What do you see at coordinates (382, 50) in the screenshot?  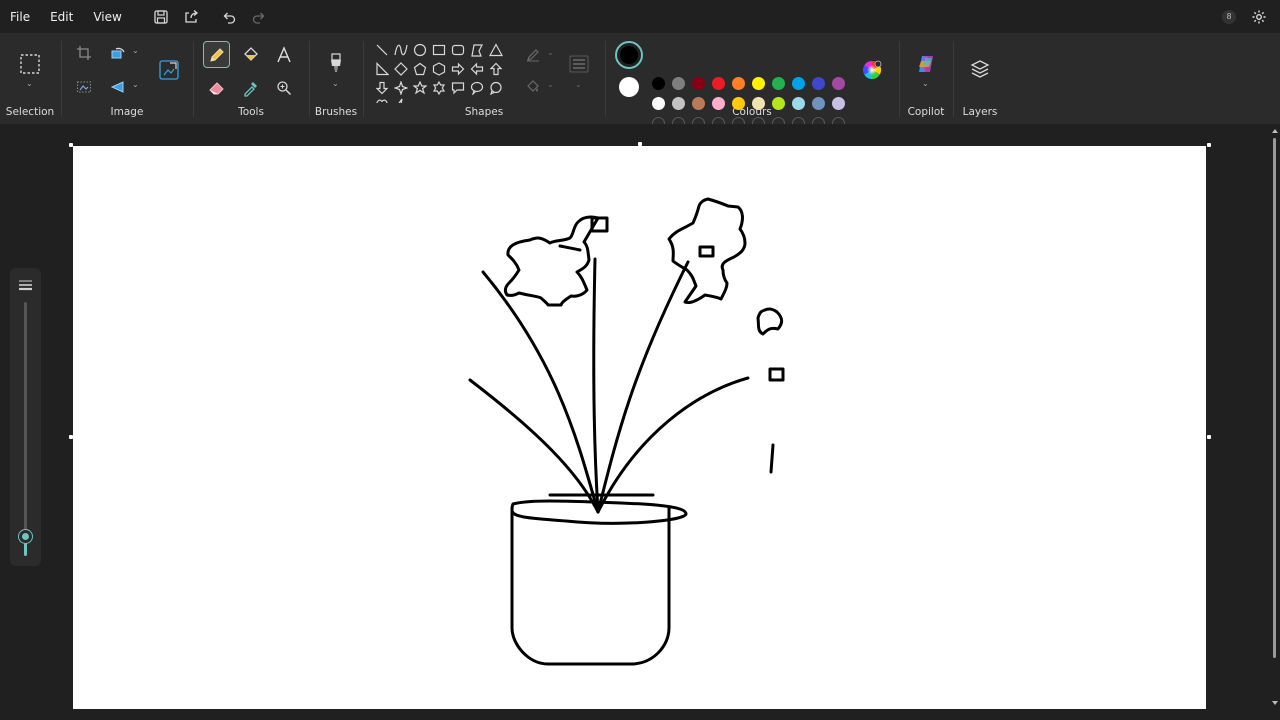 I see `line-shape-icon` at bounding box center [382, 50].